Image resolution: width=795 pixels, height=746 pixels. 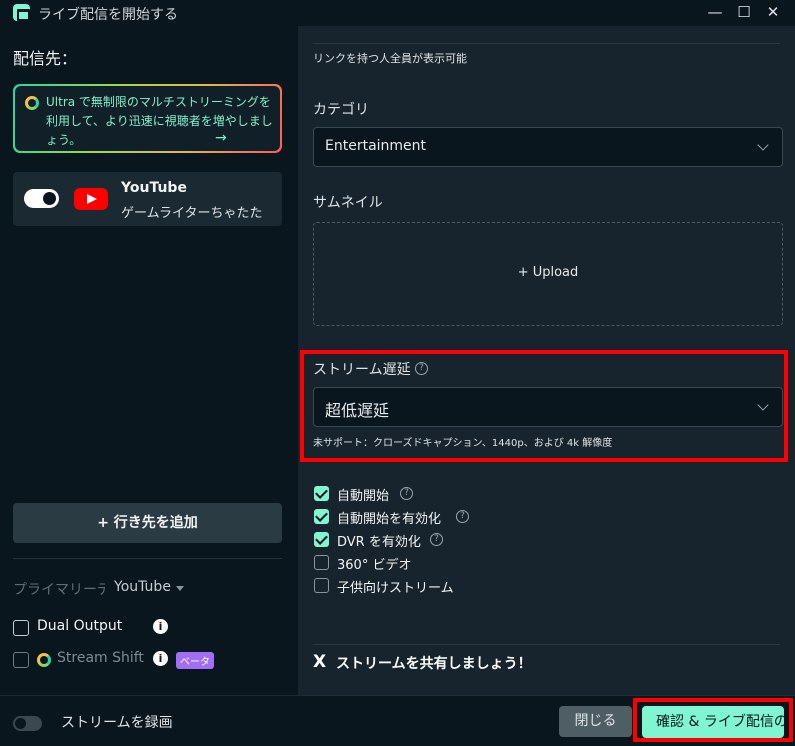 I want to click on window-title: ライブ配信を開始する, so click(x=108, y=15).